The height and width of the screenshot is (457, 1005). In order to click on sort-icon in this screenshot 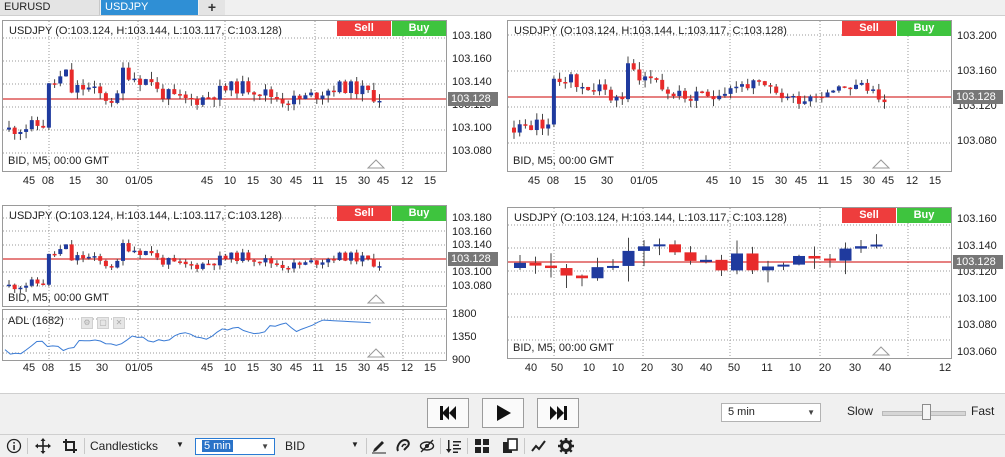, I will do `click(454, 446)`.